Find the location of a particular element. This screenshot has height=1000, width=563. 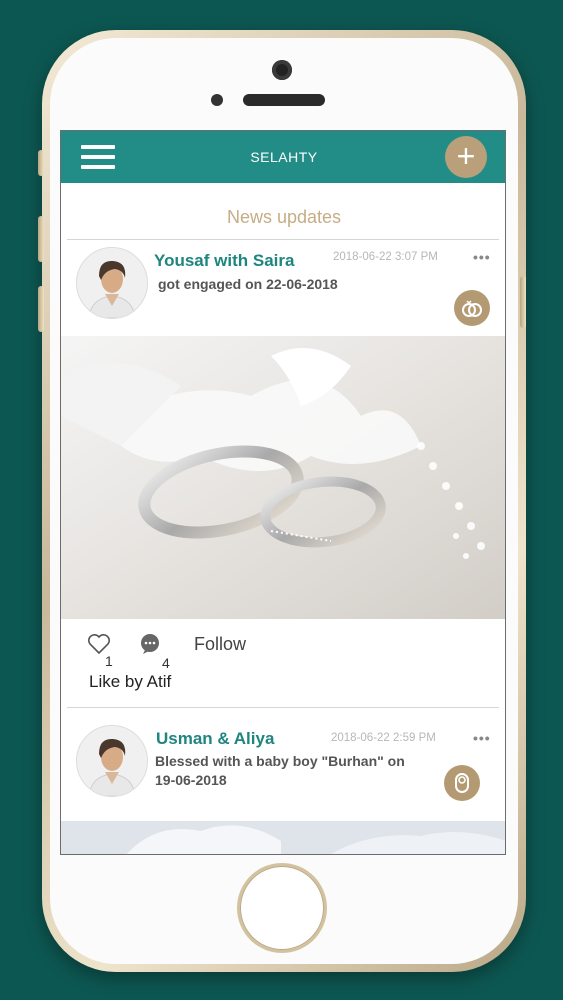

post-text: got engaged on 22-06-2018 is located at coordinates (248, 284).